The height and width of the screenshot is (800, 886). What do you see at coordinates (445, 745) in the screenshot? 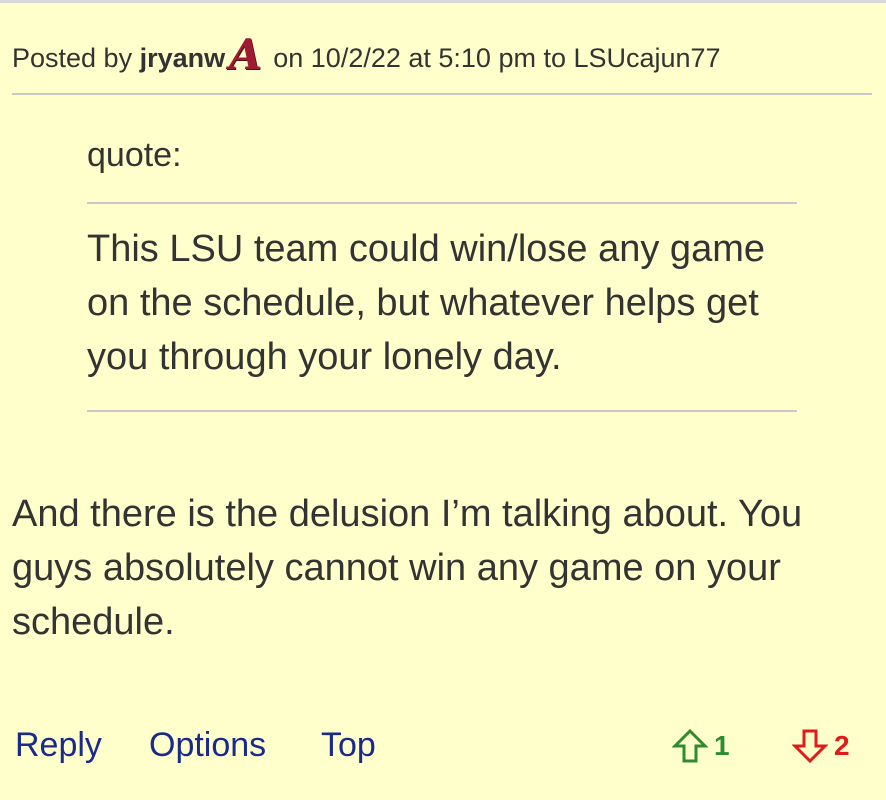
I see `post-actions: Reply Options Top 1 2` at bounding box center [445, 745].